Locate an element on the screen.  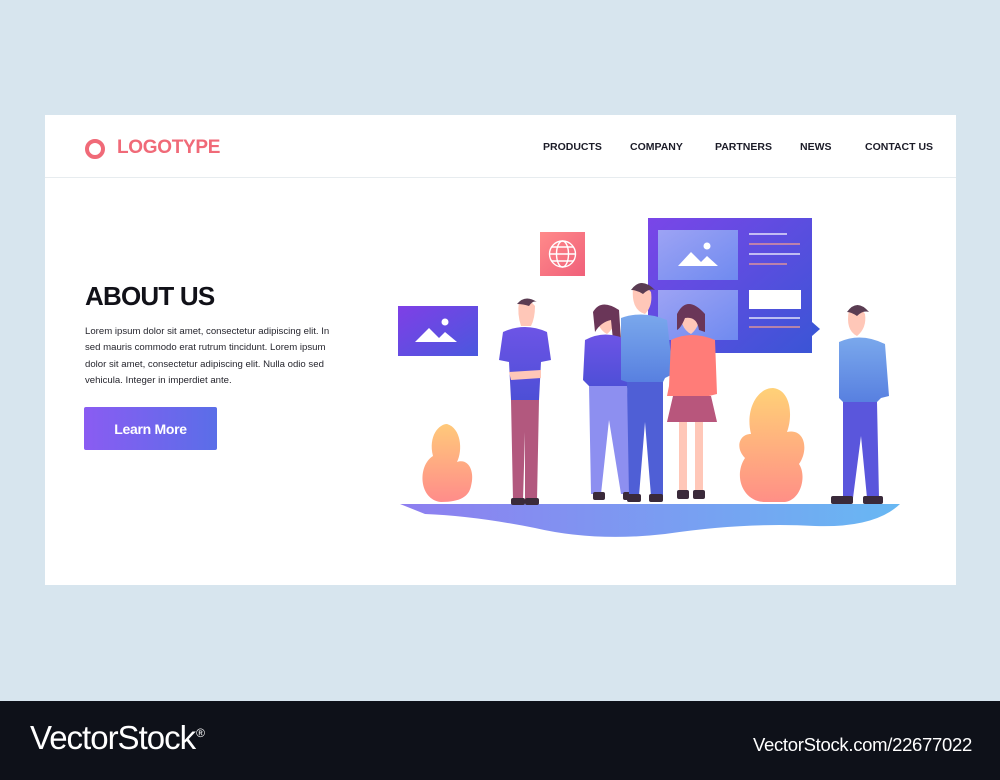
nav-company: COMPANY is located at coordinates (656, 147).